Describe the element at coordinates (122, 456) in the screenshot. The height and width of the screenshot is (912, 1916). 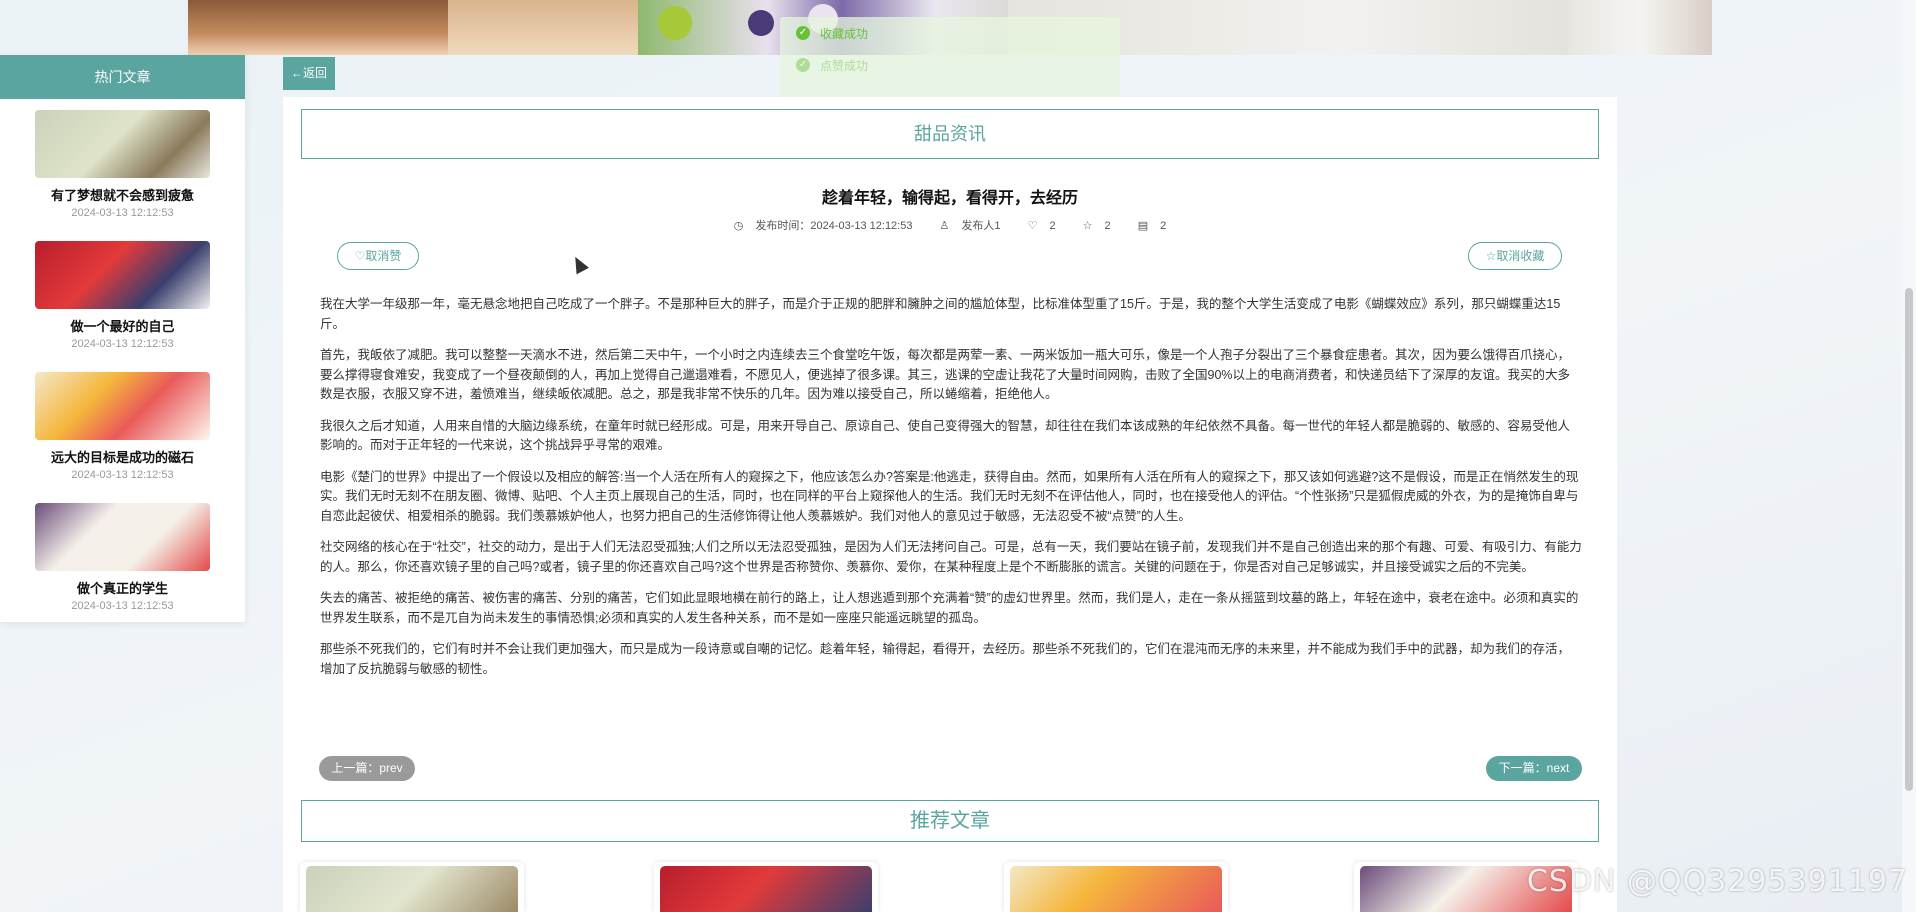
I see `hot-article-title: 远大的目标是成功的磁石` at that location.